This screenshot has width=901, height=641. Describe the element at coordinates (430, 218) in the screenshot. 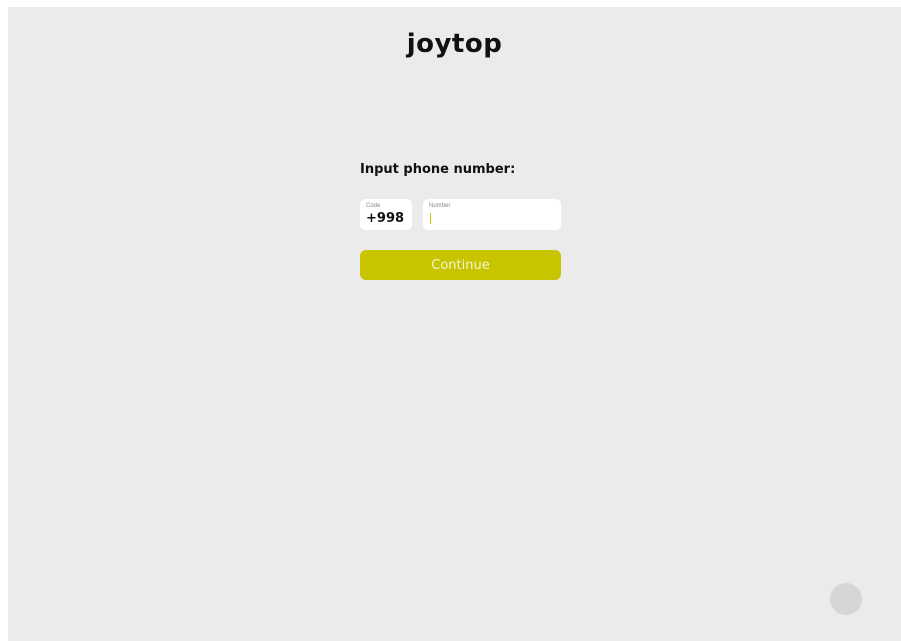

I see `text-caret` at that location.